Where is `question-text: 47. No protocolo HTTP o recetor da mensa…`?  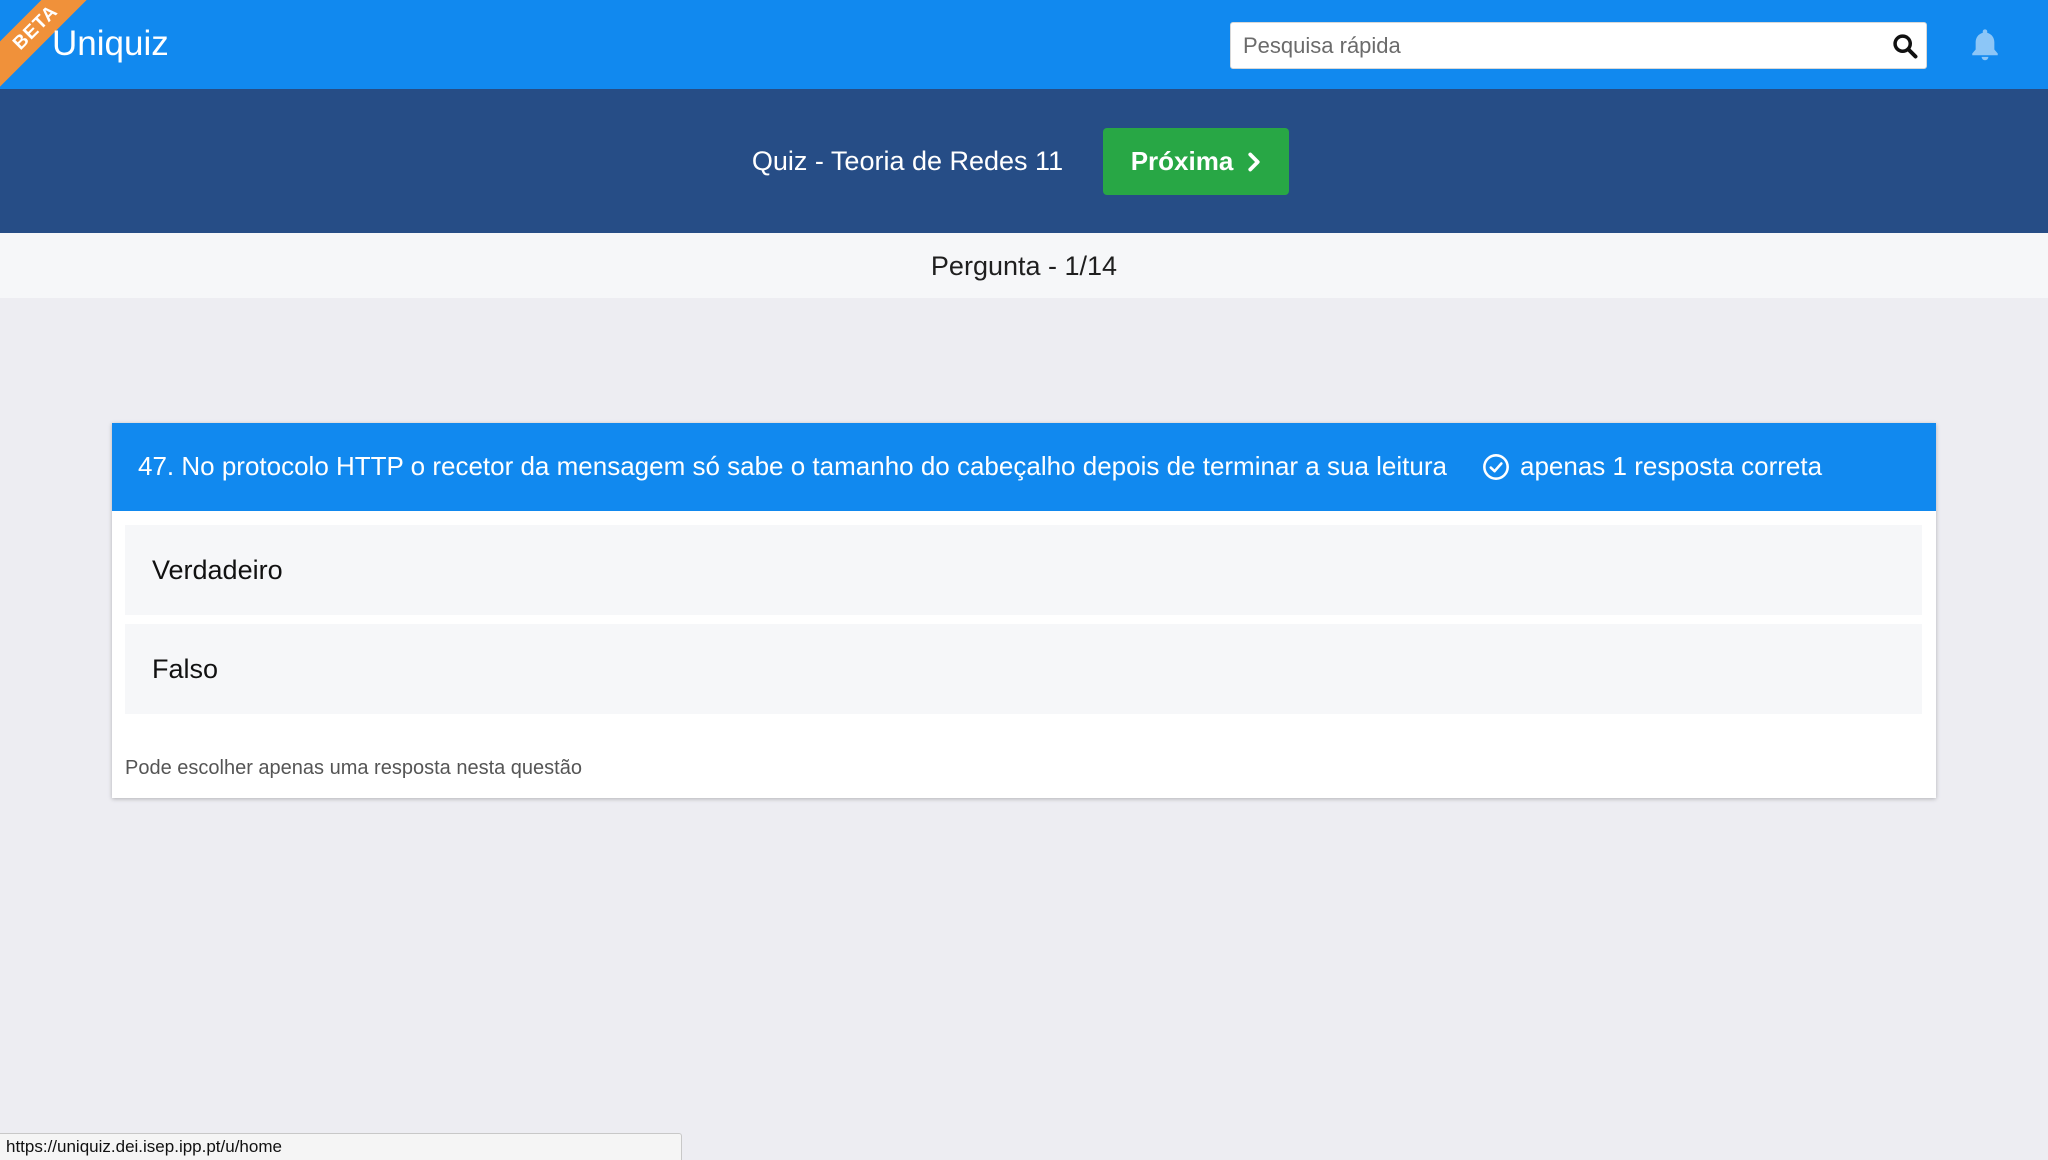
question-text: 47. No protocolo HTTP o recetor da mensa… is located at coordinates (792, 466).